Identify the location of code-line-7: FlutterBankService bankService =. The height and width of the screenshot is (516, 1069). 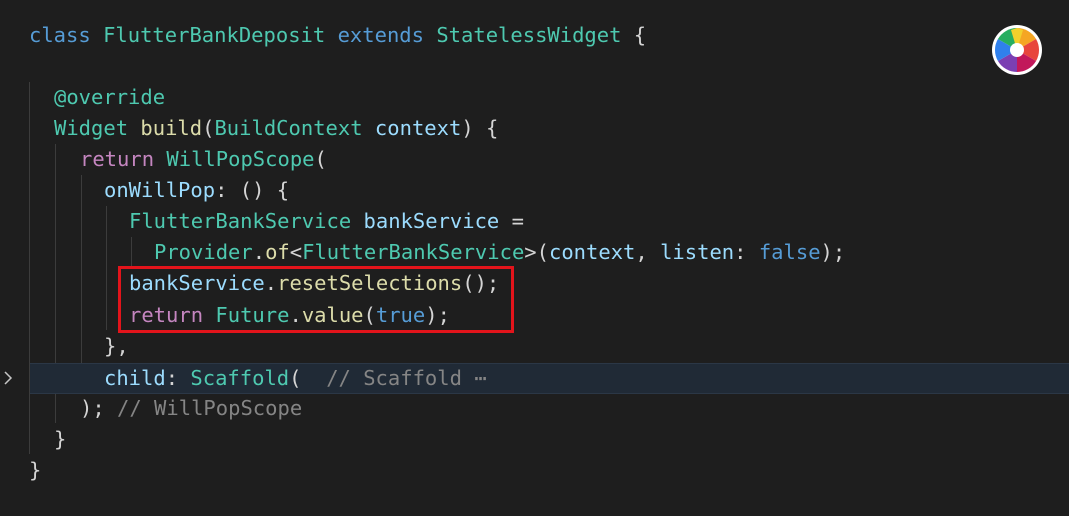
(534, 221).